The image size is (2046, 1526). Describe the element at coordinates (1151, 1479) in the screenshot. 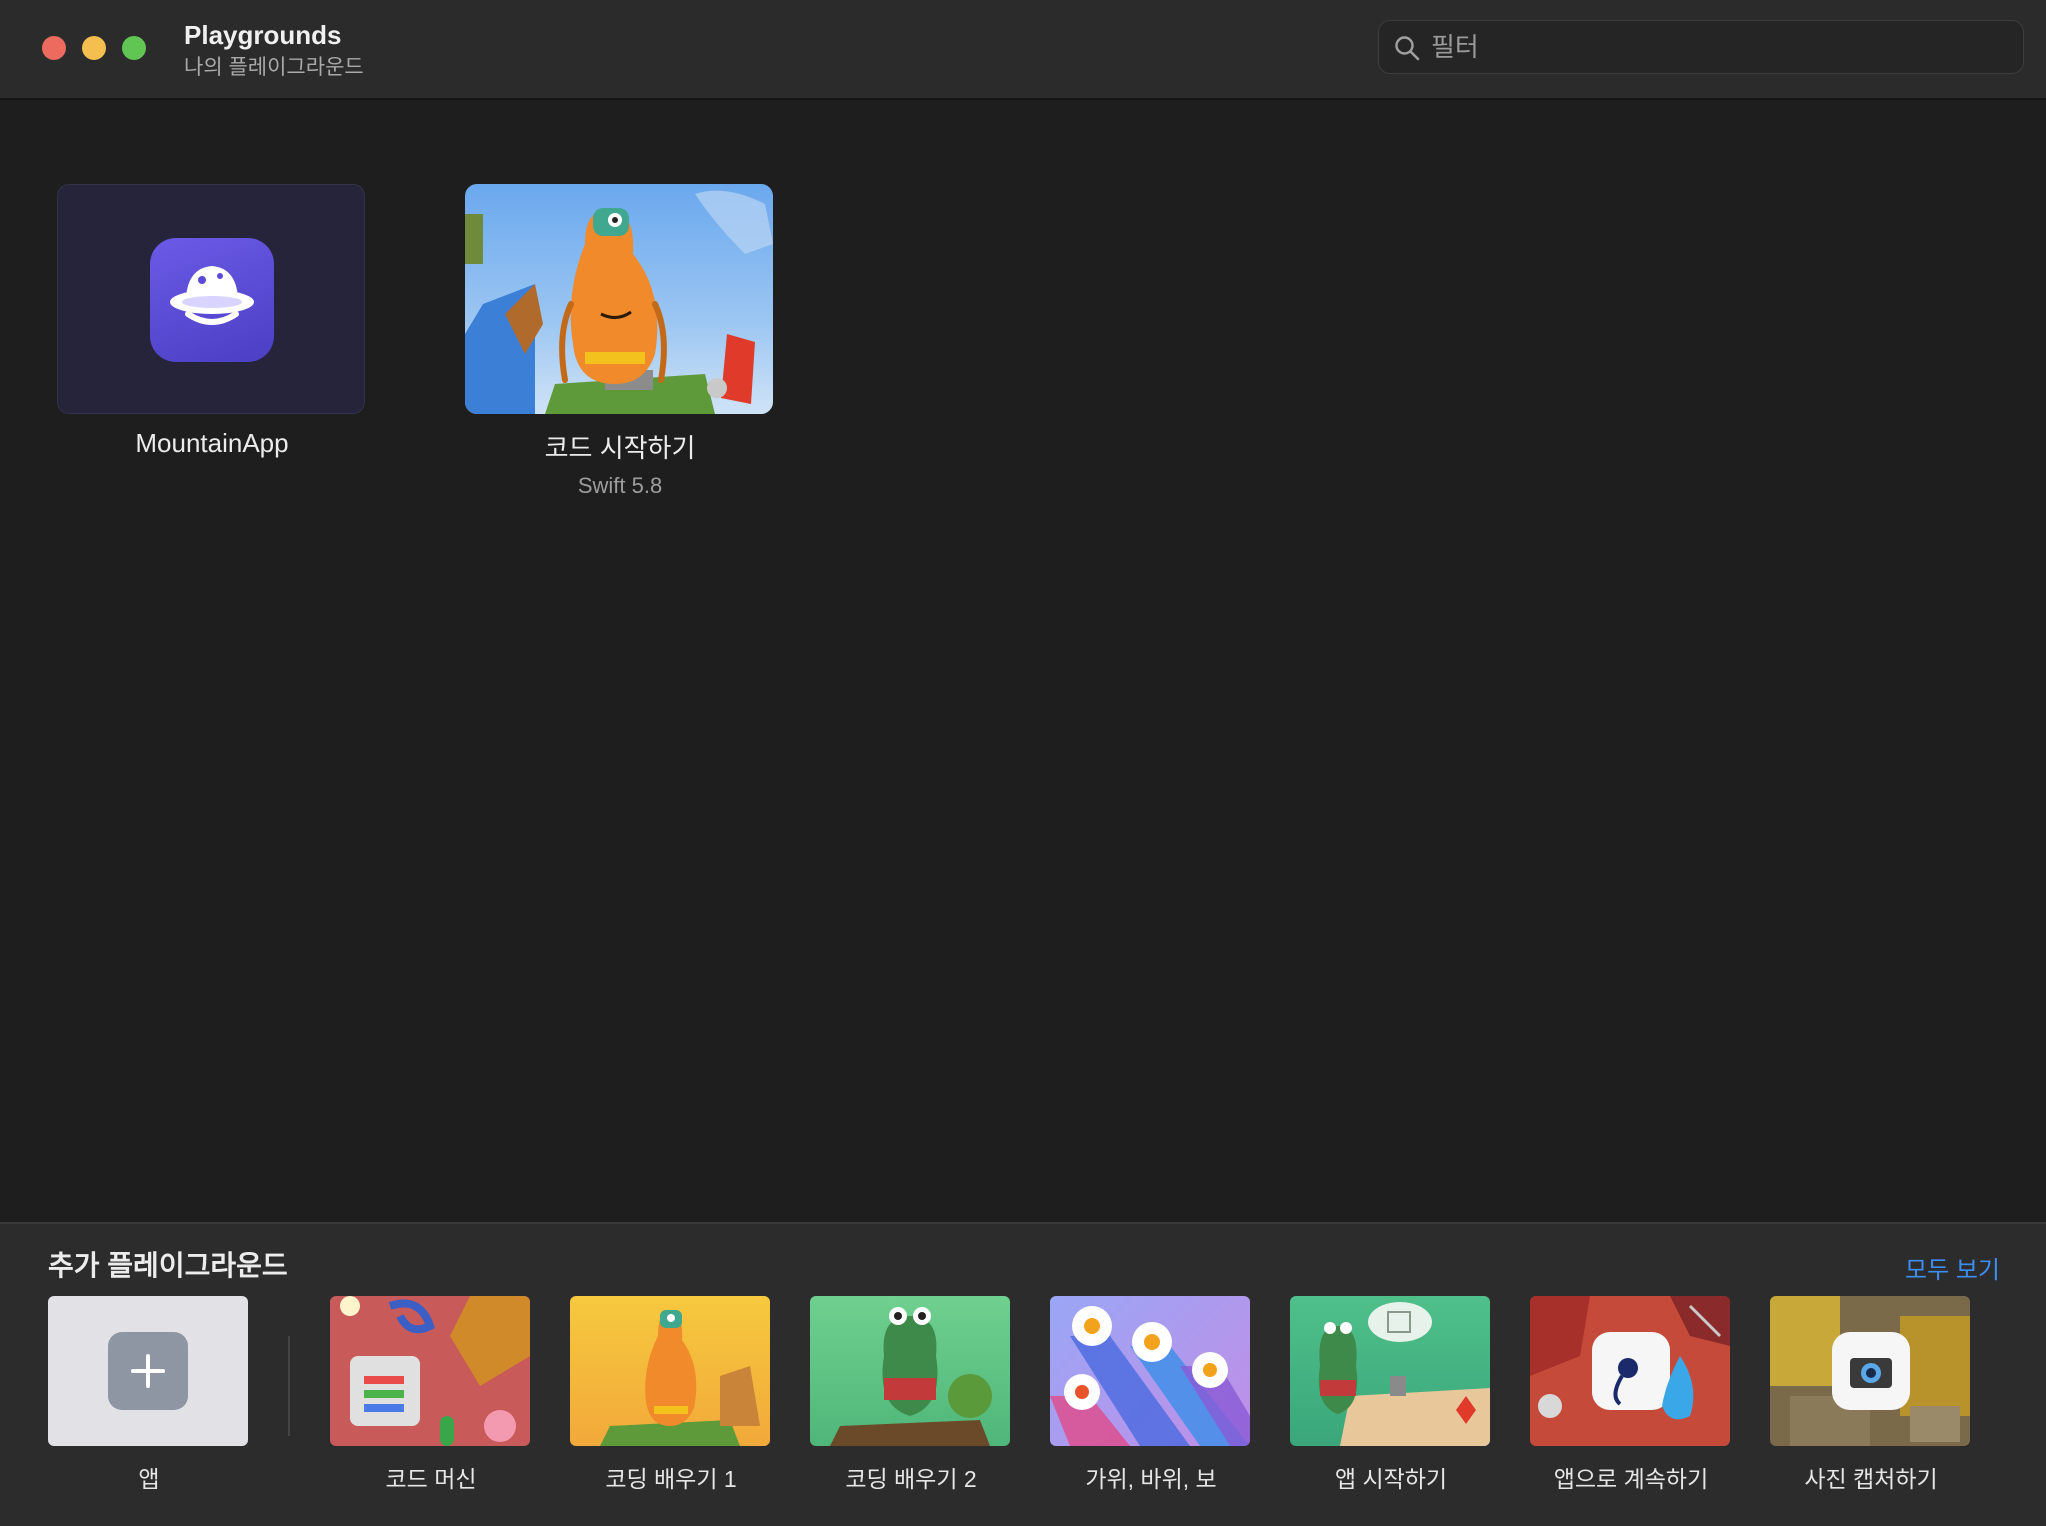

I see `template-label: 가위, 바위, 보` at that location.